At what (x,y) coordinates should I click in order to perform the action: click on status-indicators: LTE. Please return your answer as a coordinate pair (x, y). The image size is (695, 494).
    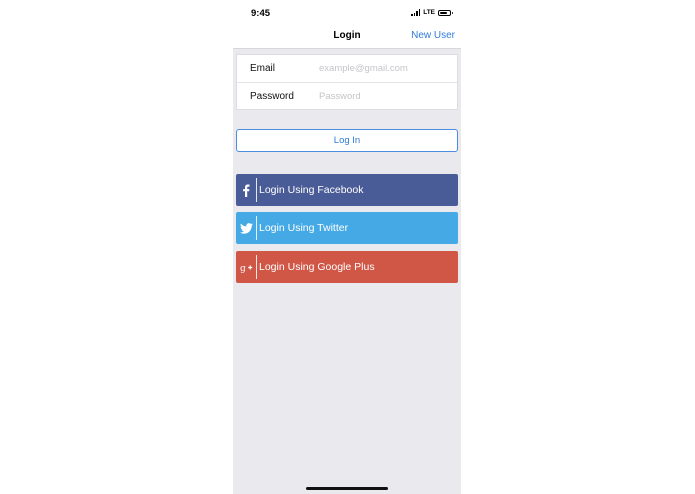
    Looking at the image, I should click on (432, 12).